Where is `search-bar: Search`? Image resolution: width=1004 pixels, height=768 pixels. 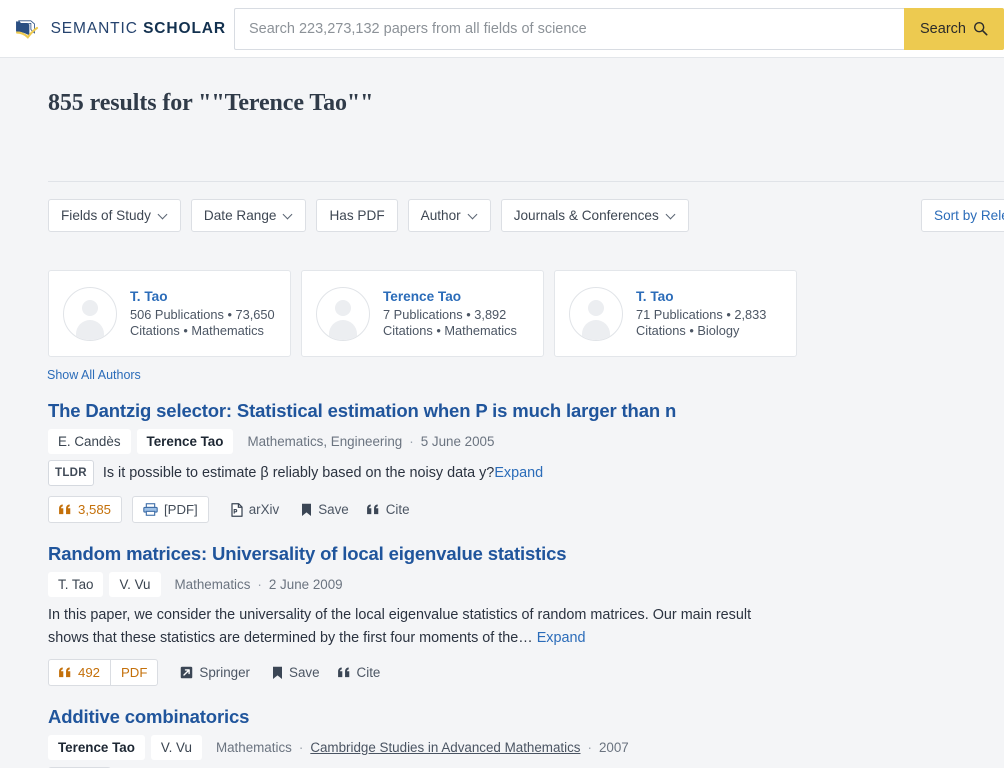 search-bar: Search is located at coordinates (619, 28).